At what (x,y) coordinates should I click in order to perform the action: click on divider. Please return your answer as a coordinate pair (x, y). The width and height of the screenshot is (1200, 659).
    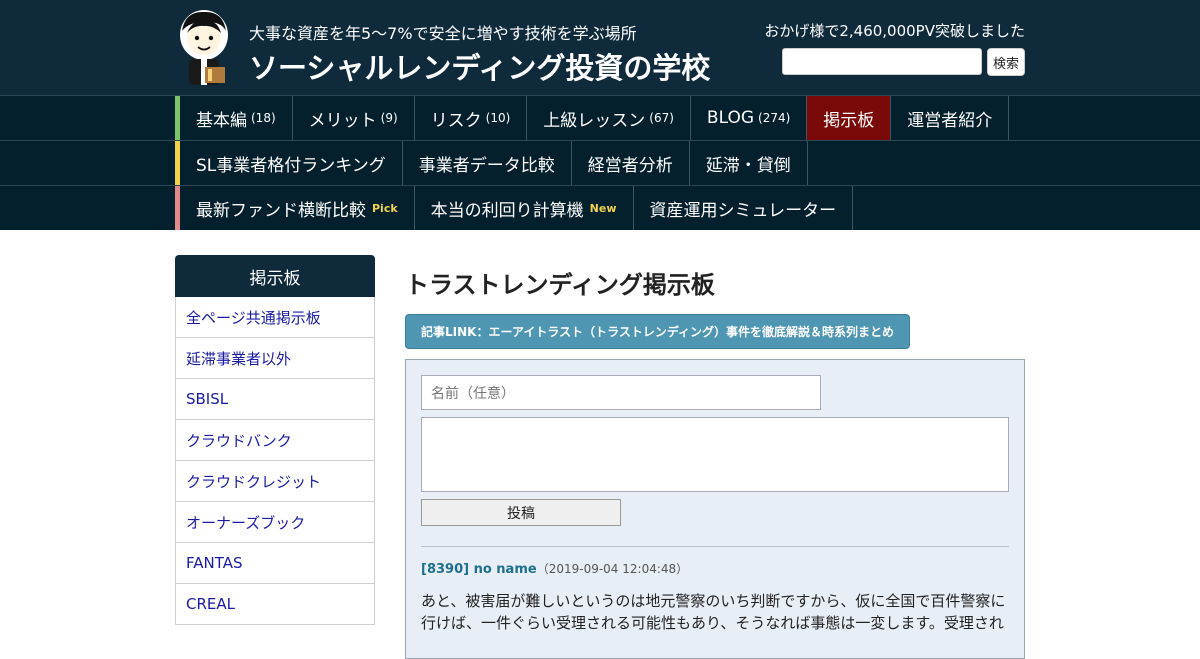
    Looking at the image, I should click on (715, 546).